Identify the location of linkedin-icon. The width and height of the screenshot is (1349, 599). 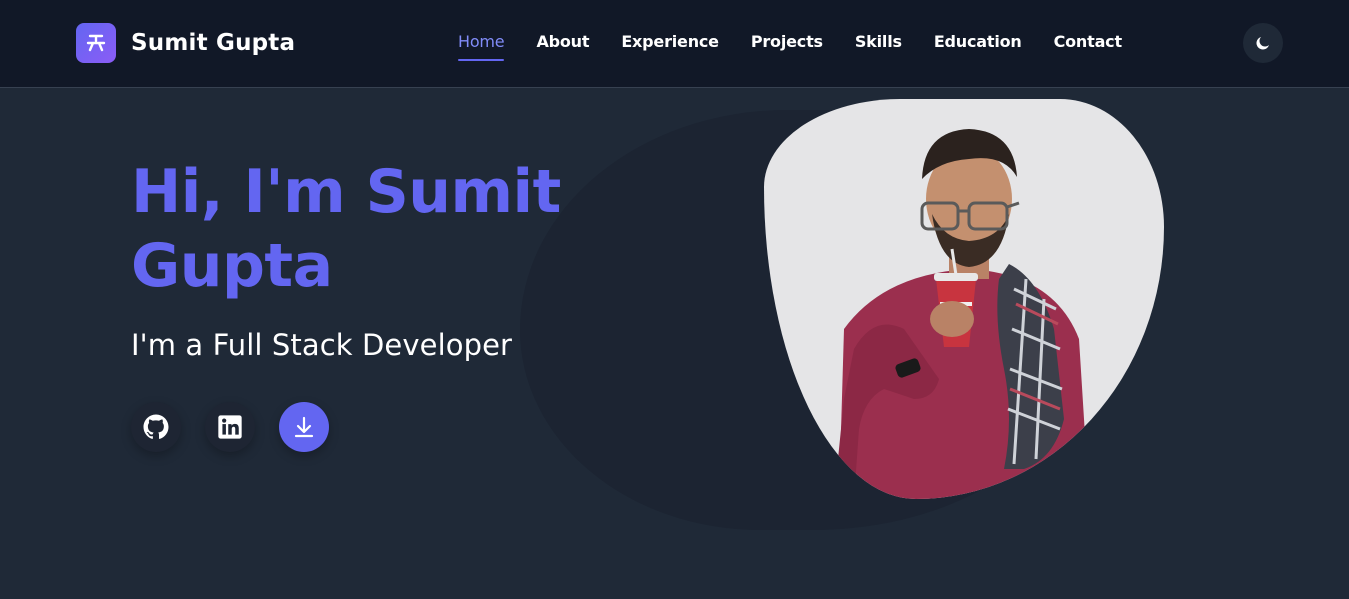
(230, 427).